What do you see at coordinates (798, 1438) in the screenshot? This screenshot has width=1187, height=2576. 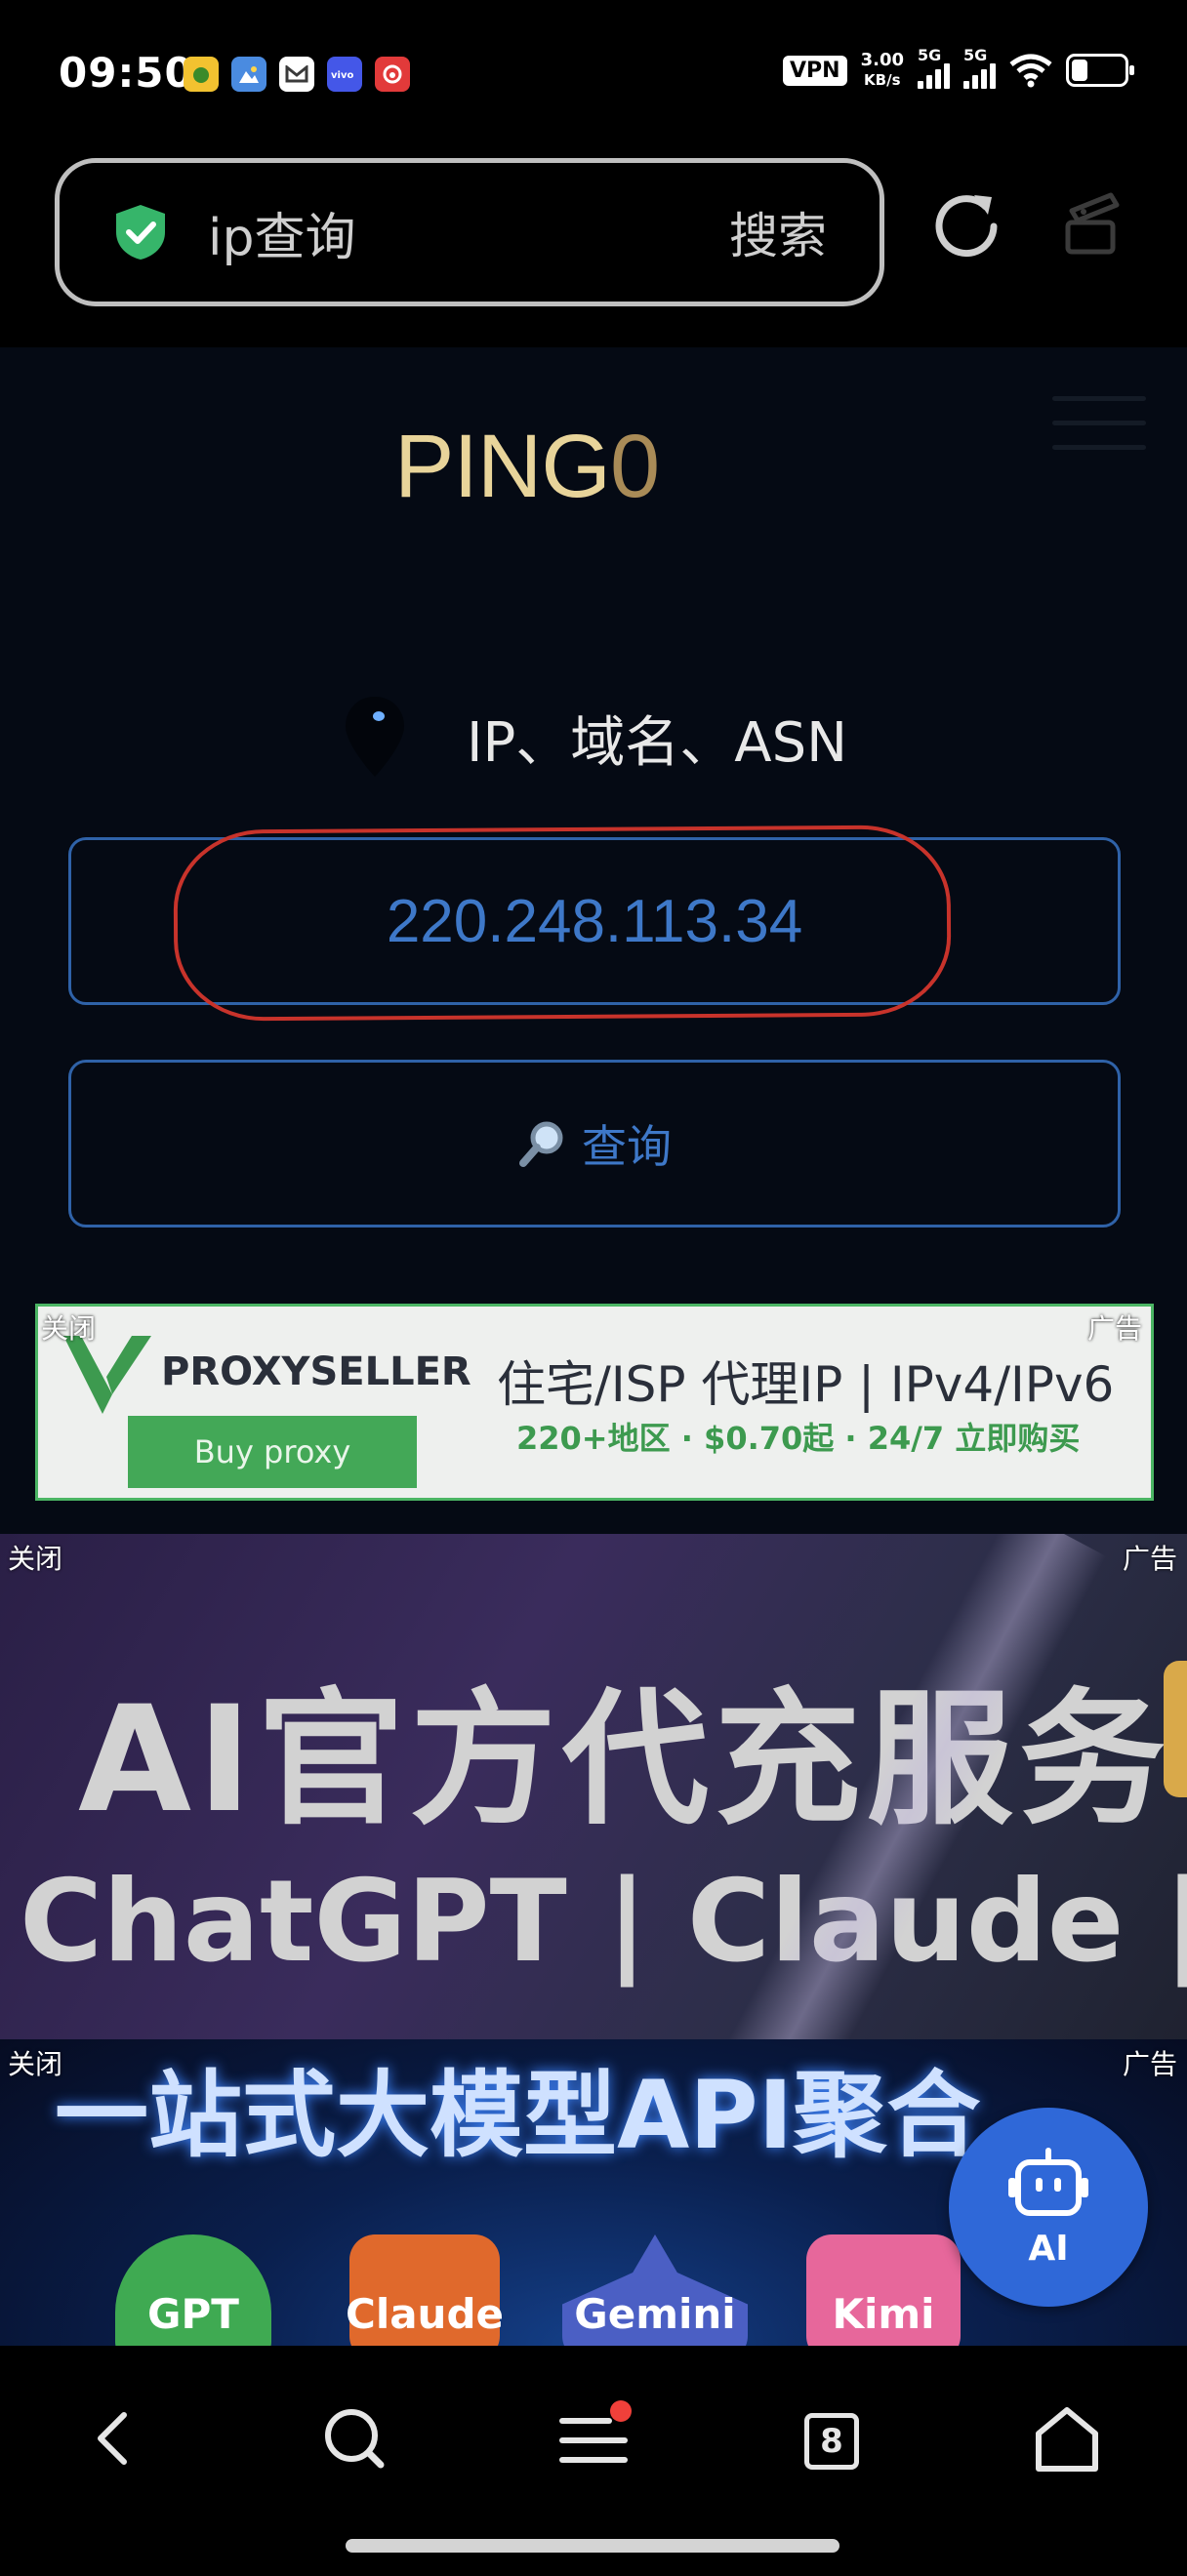 I see `ad-subline: 220+地区 · $0.70起 · 24/7 立即购买` at bounding box center [798, 1438].